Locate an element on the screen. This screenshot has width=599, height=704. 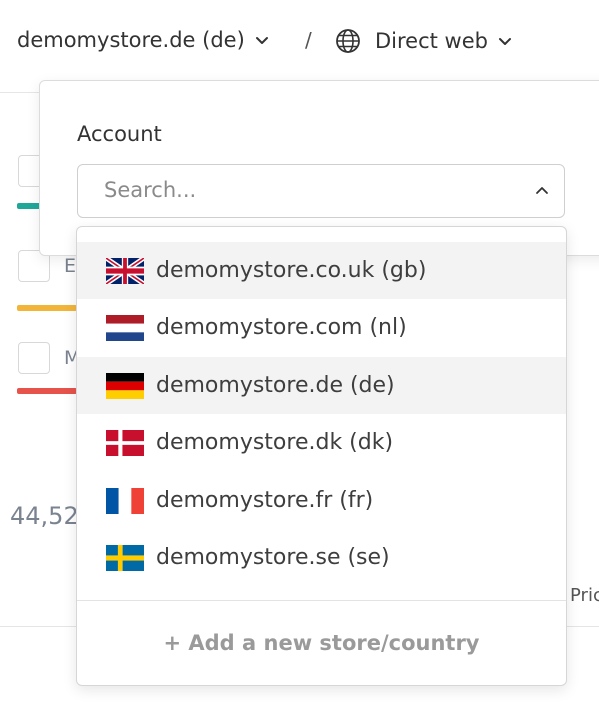
add-store-label: + Add a new store/country is located at coordinates (321, 643).